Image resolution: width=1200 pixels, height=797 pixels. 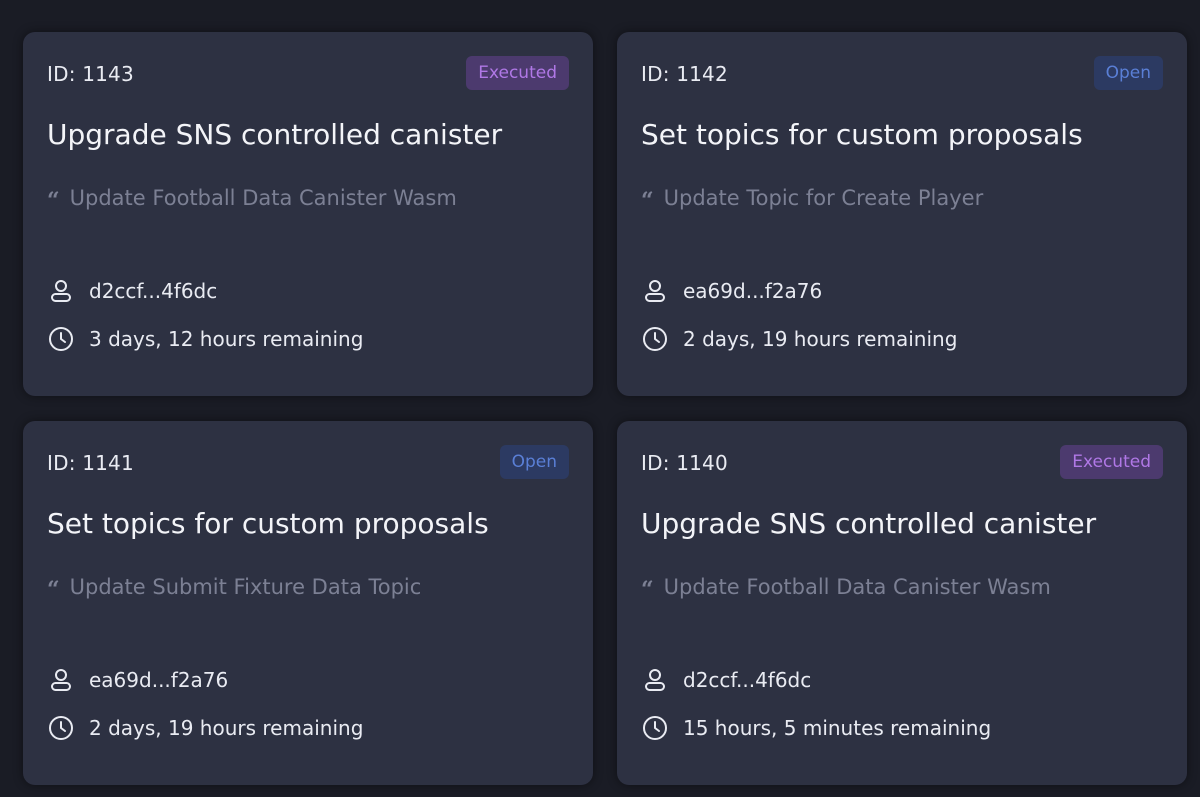 I want to click on remaining-row: 15 hours, 5 minutes remaining, so click(x=816, y=728).